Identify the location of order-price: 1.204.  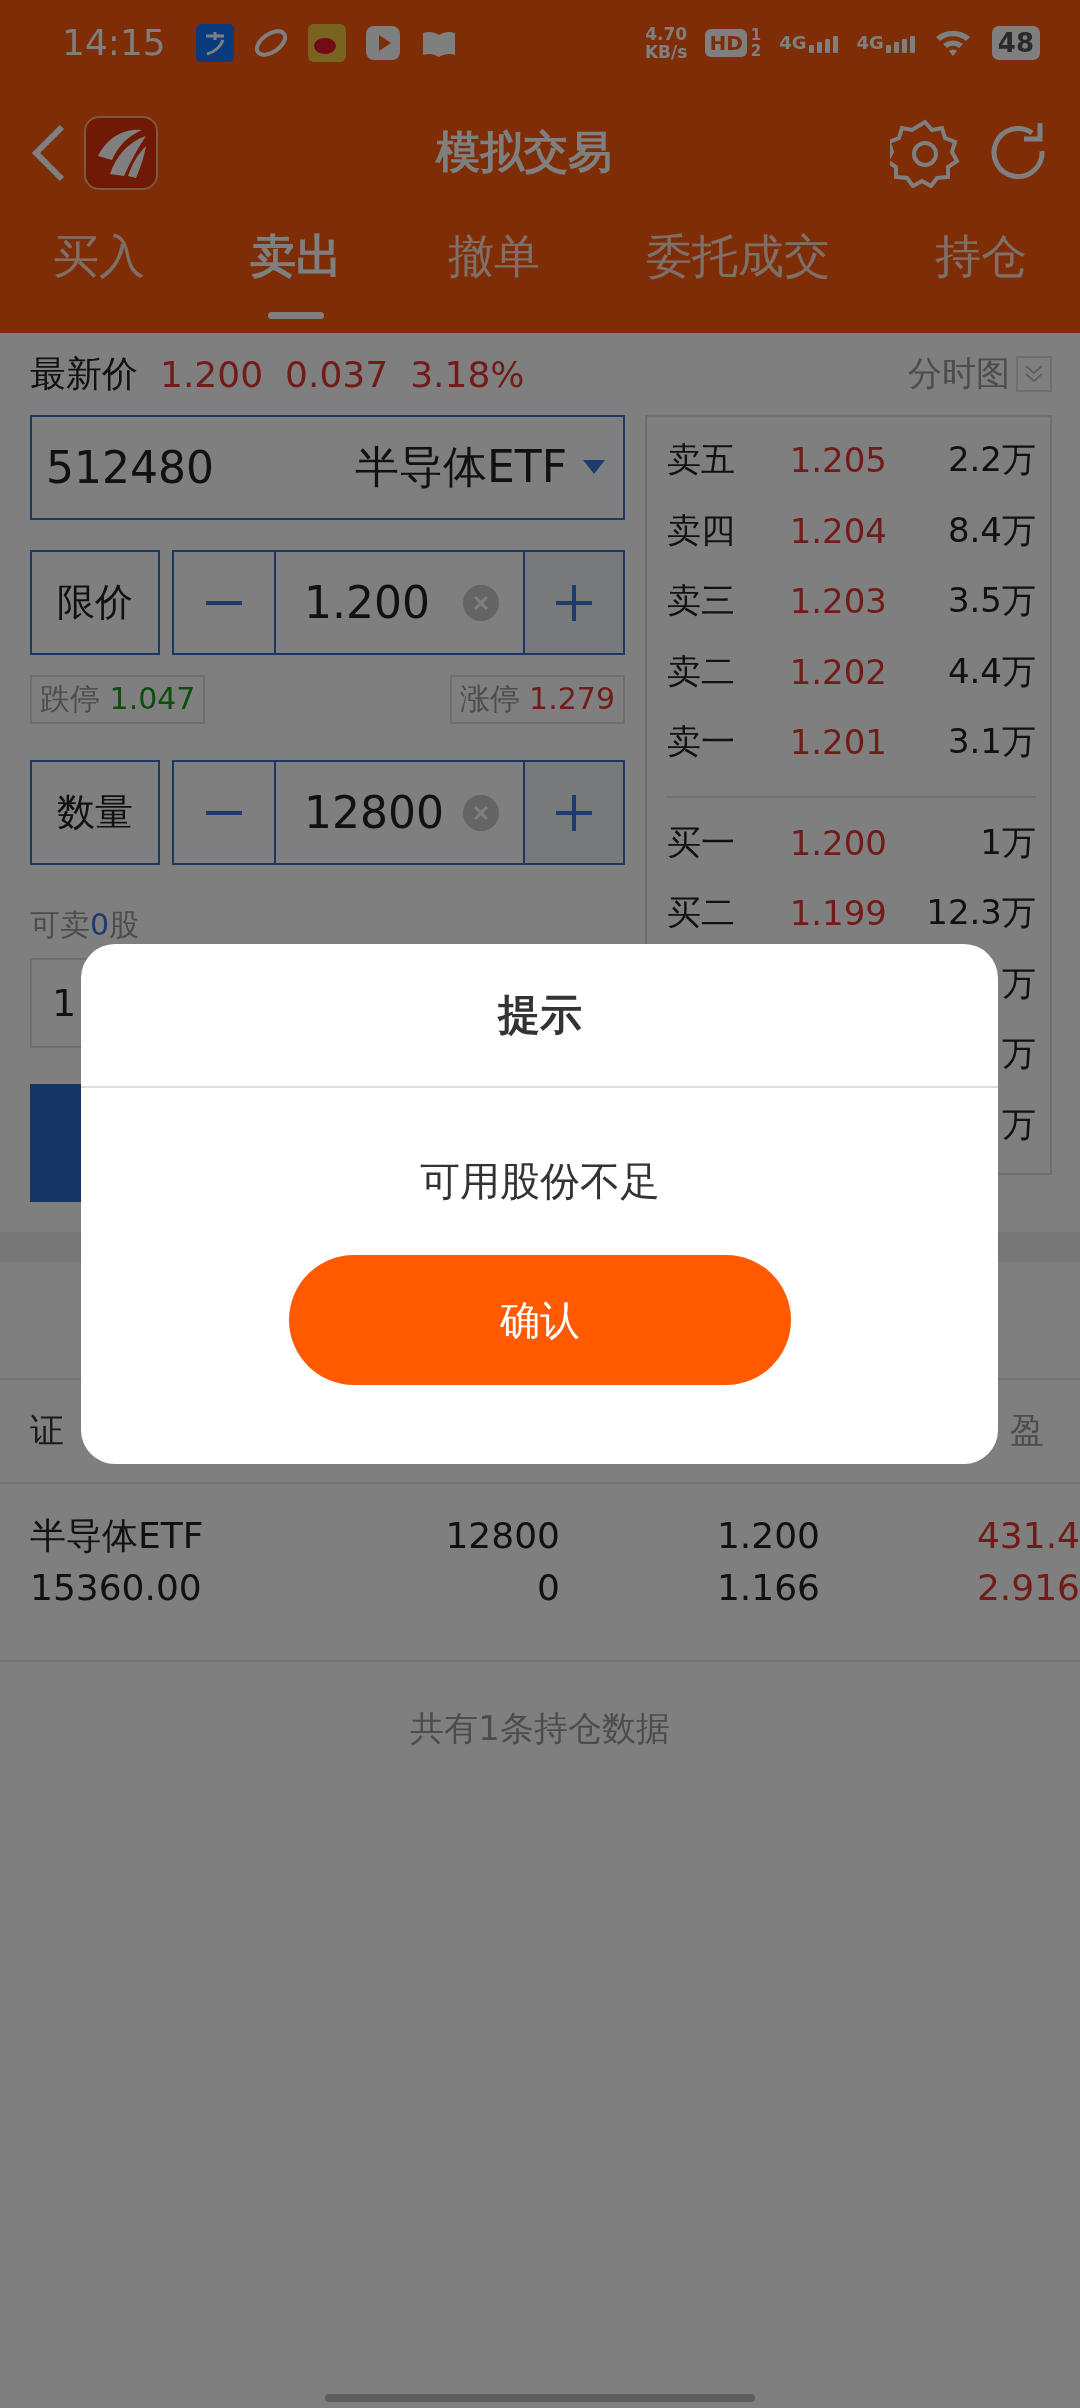
(837, 530).